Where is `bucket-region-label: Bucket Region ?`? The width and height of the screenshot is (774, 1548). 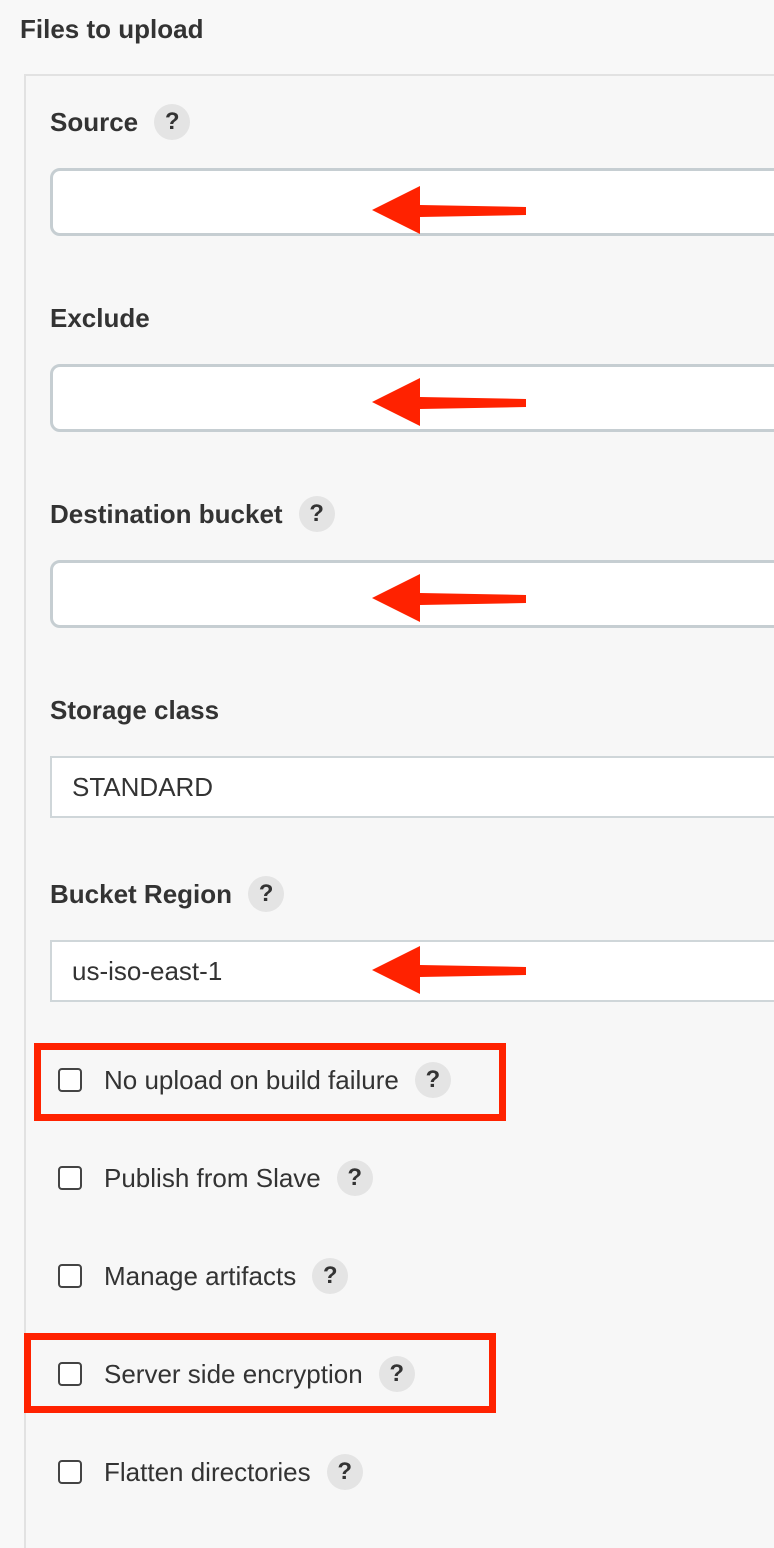
bucket-region-label: Bucket Region ? is located at coordinates (167, 894).